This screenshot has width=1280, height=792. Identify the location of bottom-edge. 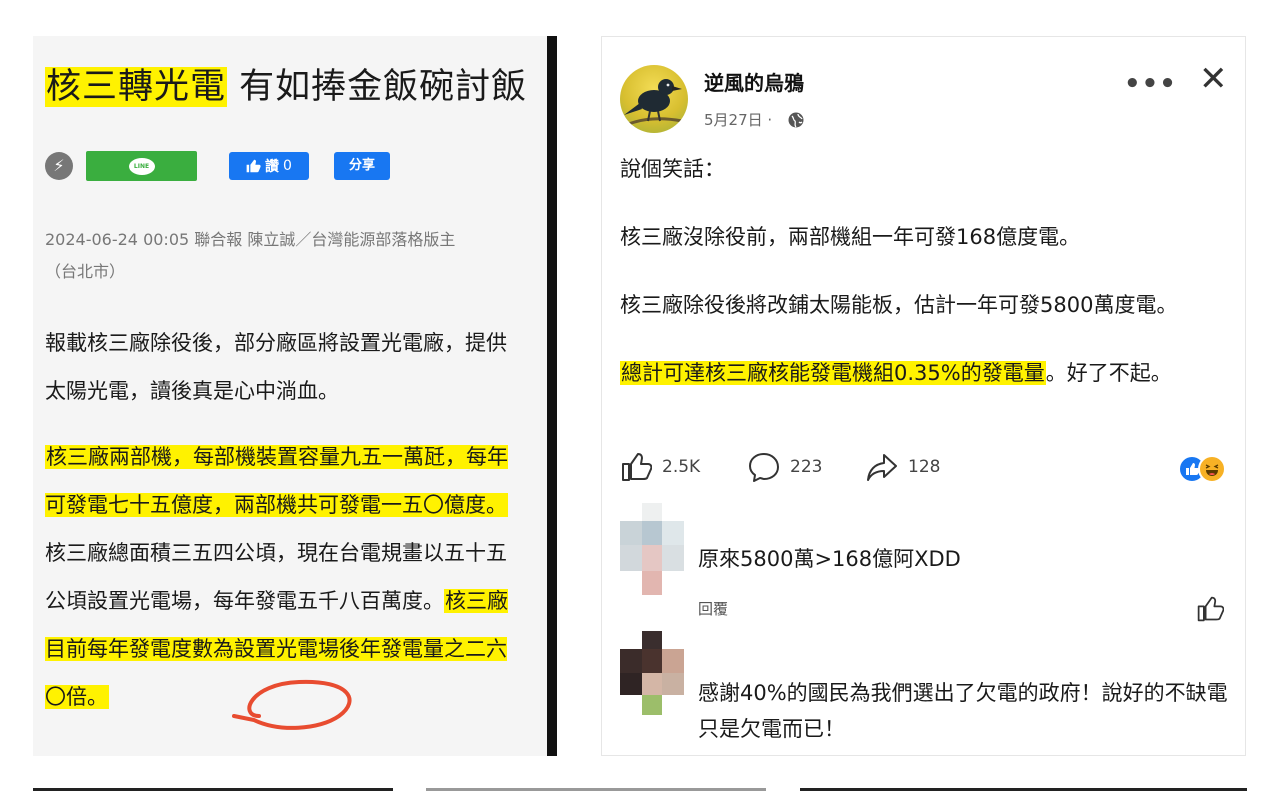
(640, 789).